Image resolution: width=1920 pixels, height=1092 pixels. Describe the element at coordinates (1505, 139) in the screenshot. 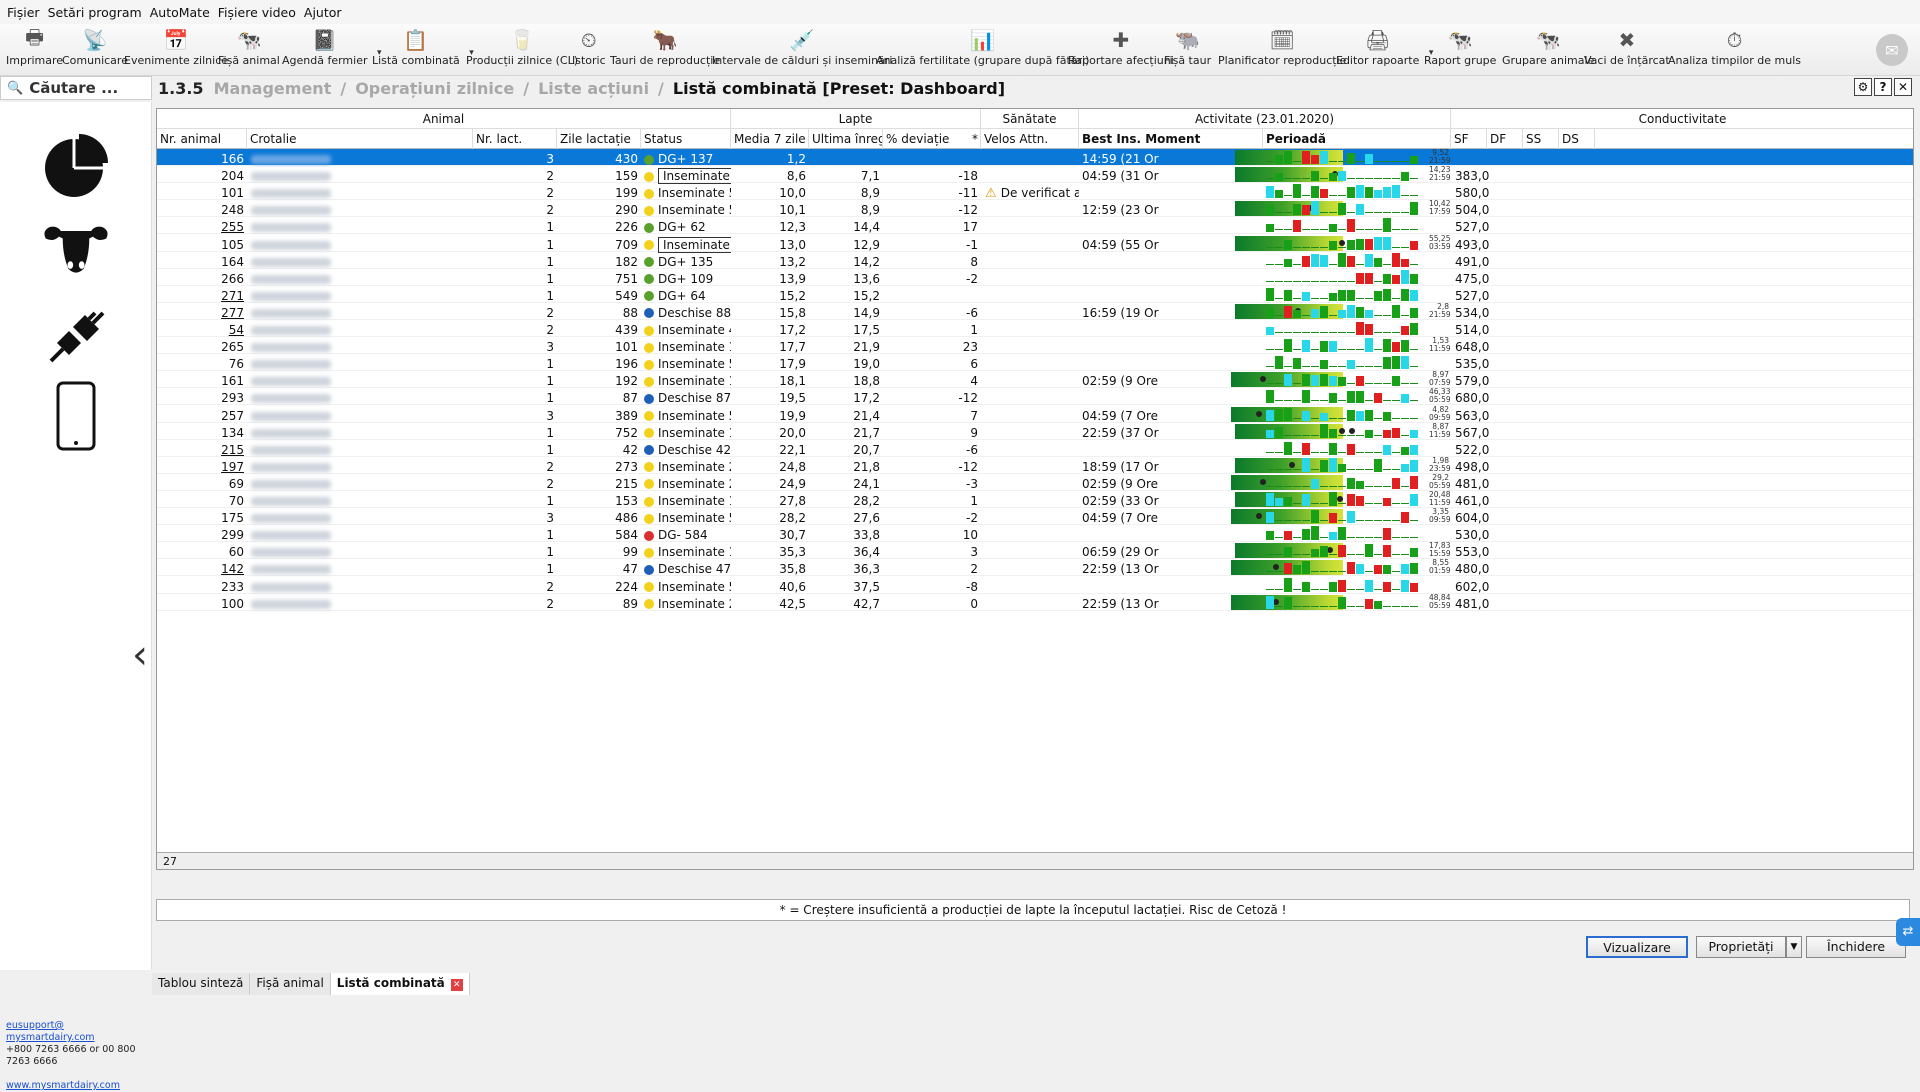

I see `column-header: DF` at that location.